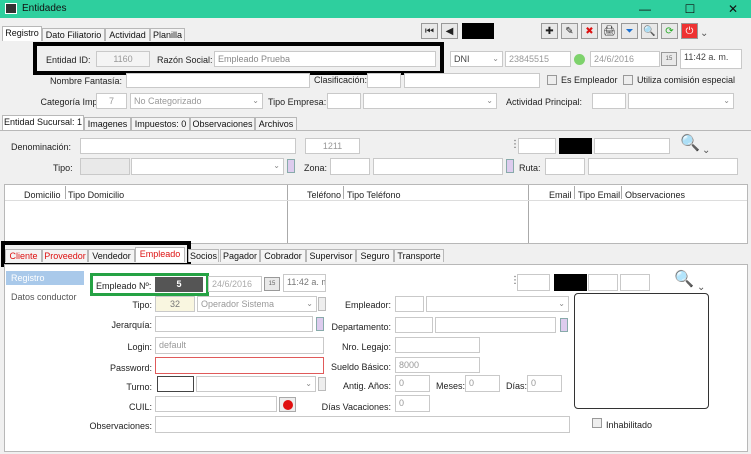  Describe the element at coordinates (111, 101) in the screenshot. I see `categoria-code-field: 7` at that location.